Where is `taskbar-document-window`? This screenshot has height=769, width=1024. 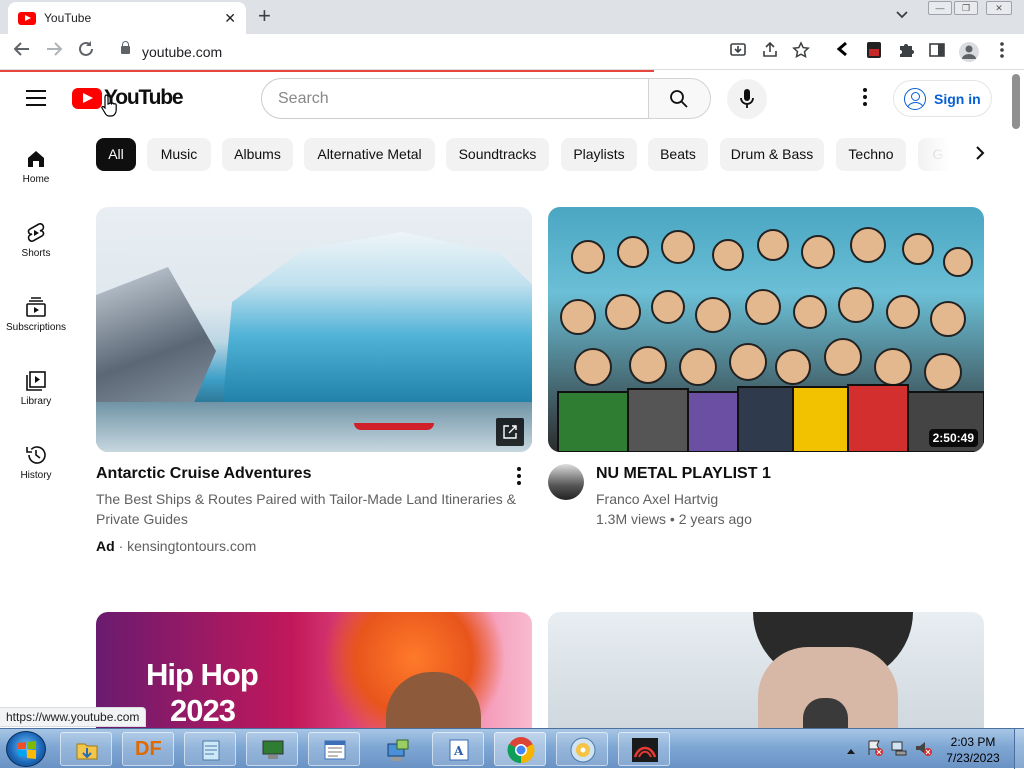
taskbar-document-window is located at coordinates (334, 749).